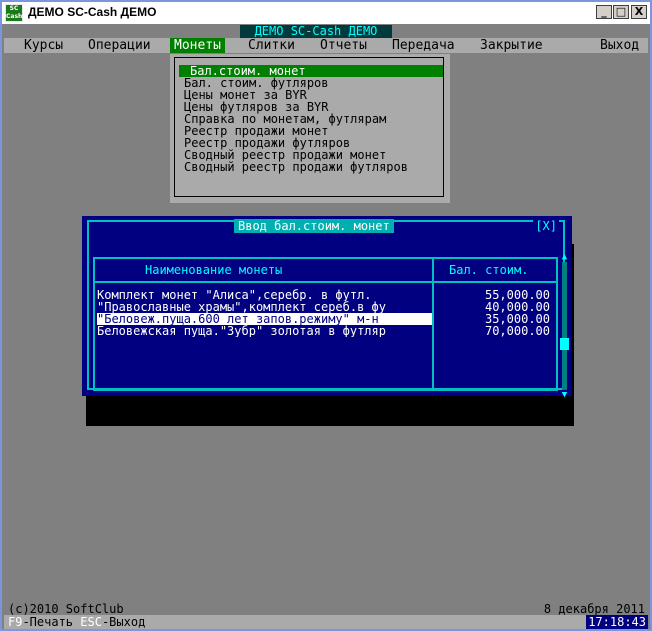  I want to click on header-line: ДЕМО SC-Cash ДЕМО, so click(326, 31).